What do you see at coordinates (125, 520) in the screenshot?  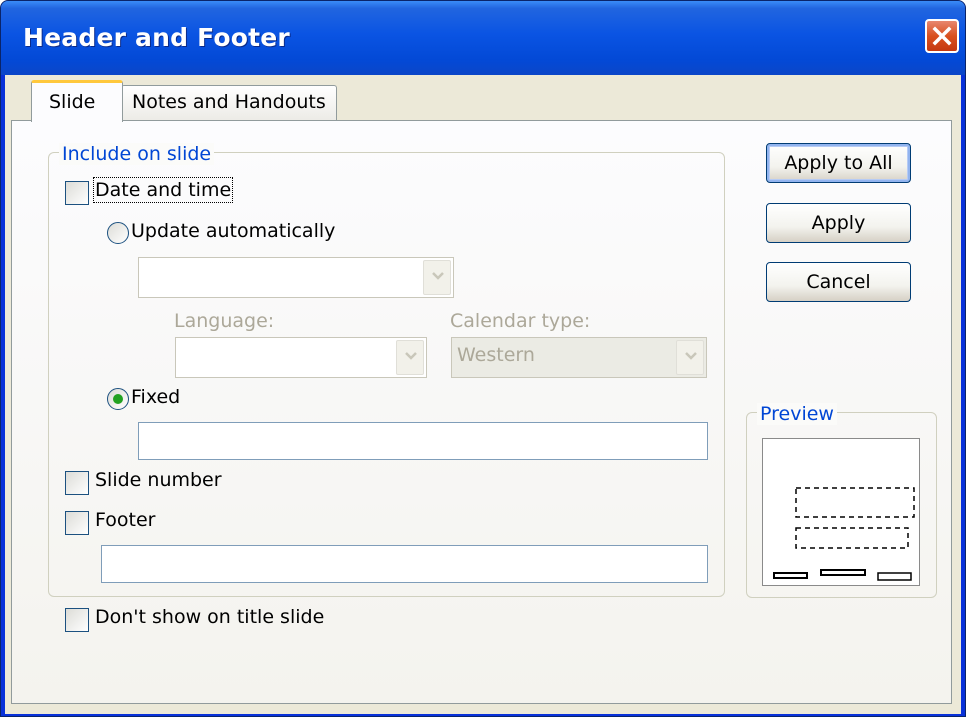 I see `footer-label: Footer` at bounding box center [125, 520].